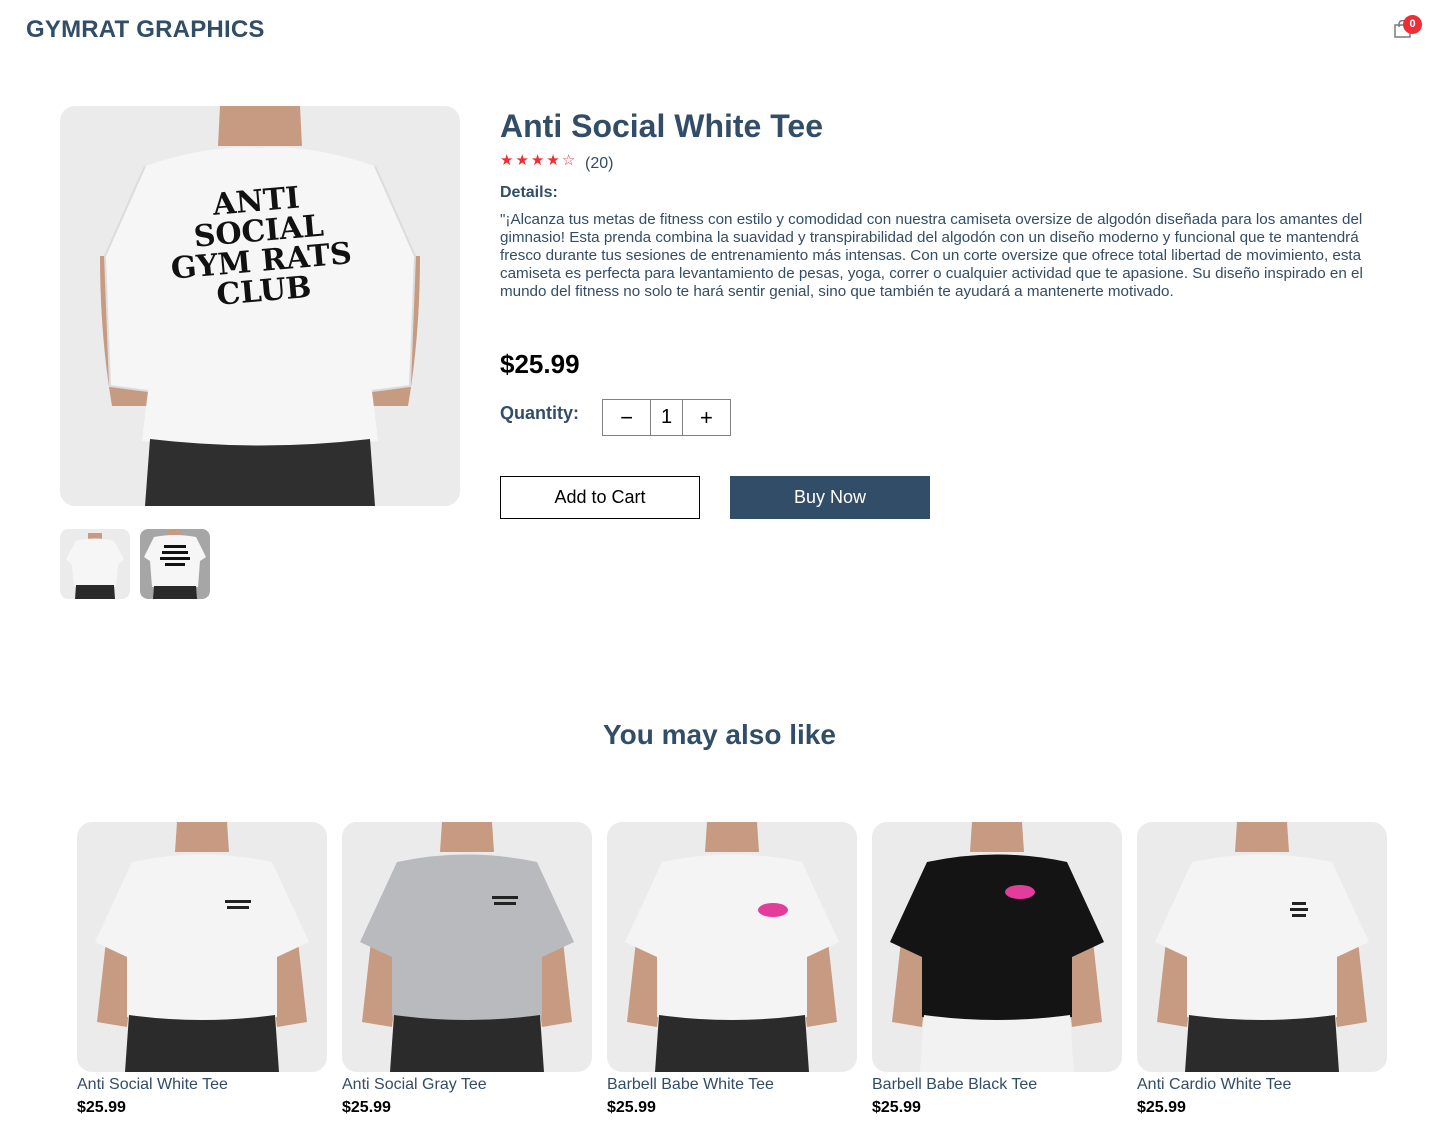 Image resolution: width=1439 pixels, height=1147 pixels. I want to click on quantity-stepper: − 1 +, so click(666, 417).